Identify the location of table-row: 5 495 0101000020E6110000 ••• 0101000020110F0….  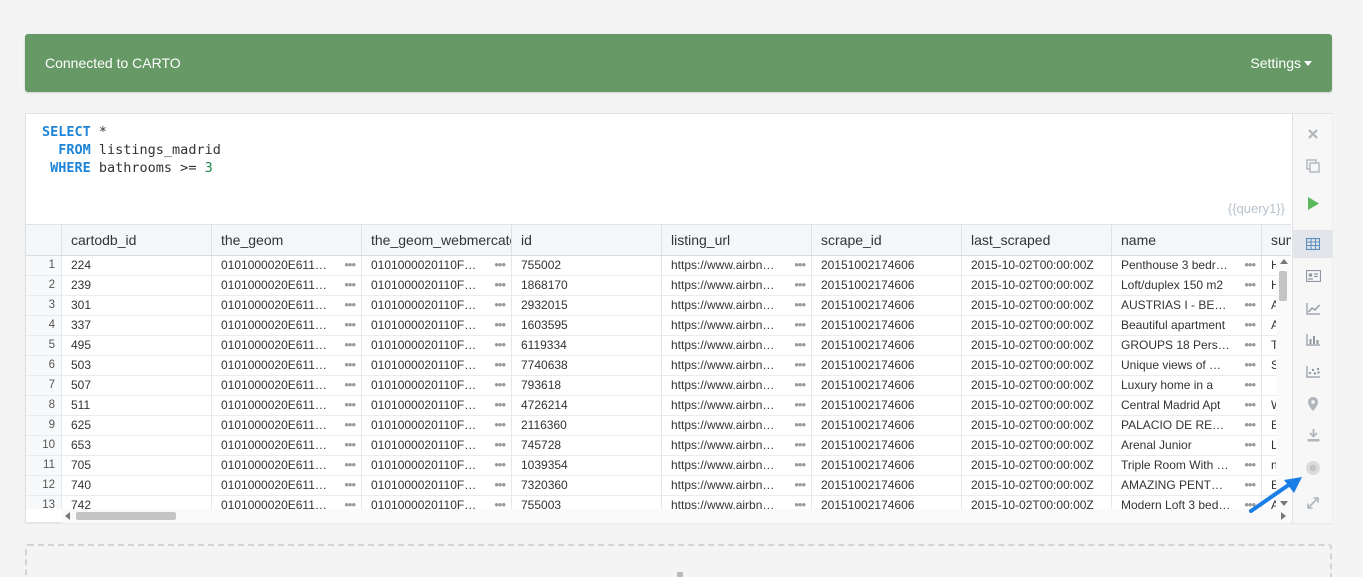
(658, 346).